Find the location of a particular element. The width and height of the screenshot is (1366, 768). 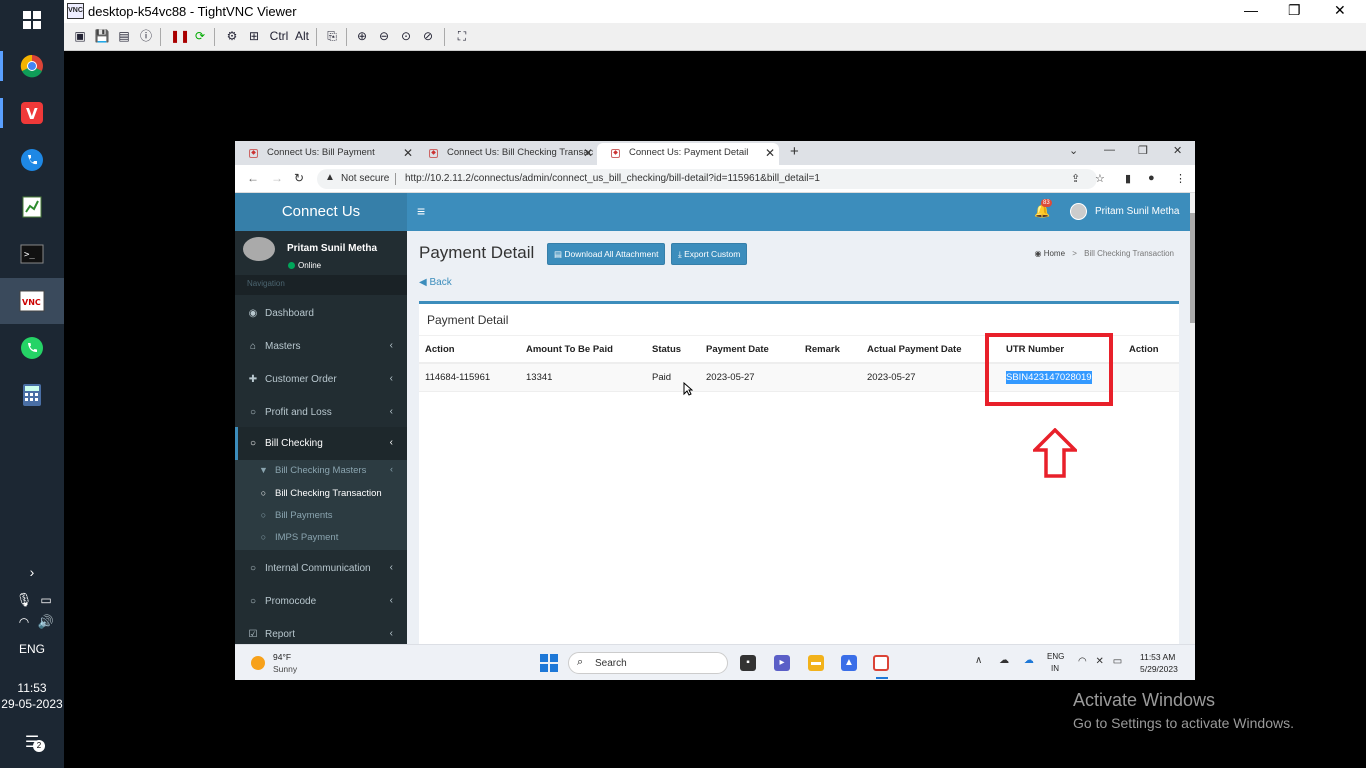

search-icon: ⌕ is located at coordinates (580, 662).